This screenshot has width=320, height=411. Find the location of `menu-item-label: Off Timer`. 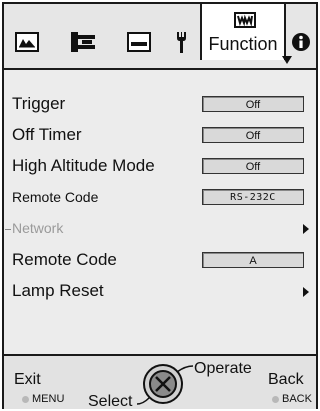

menu-item-label: Off Timer is located at coordinates (47, 134).